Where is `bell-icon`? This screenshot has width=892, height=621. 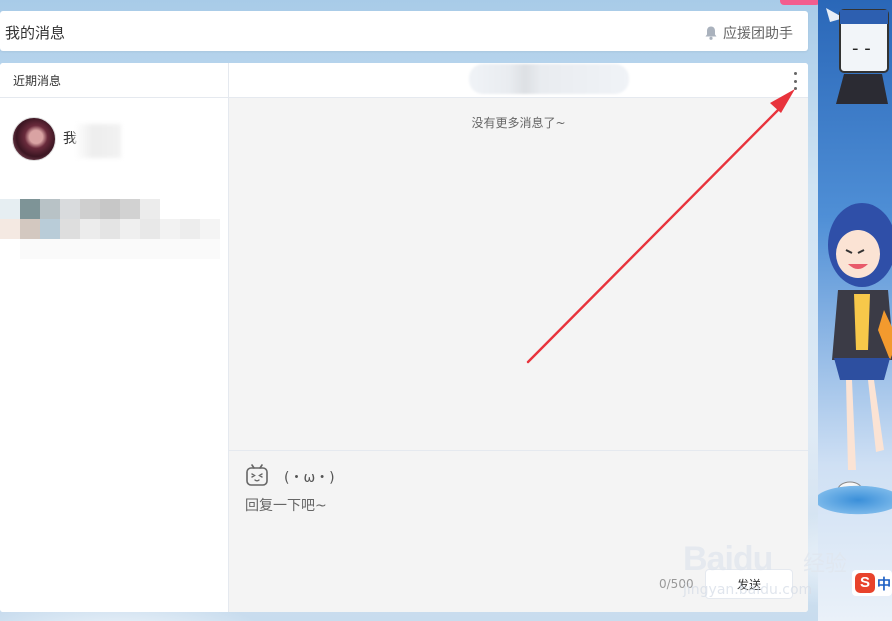 bell-icon is located at coordinates (711, 33).